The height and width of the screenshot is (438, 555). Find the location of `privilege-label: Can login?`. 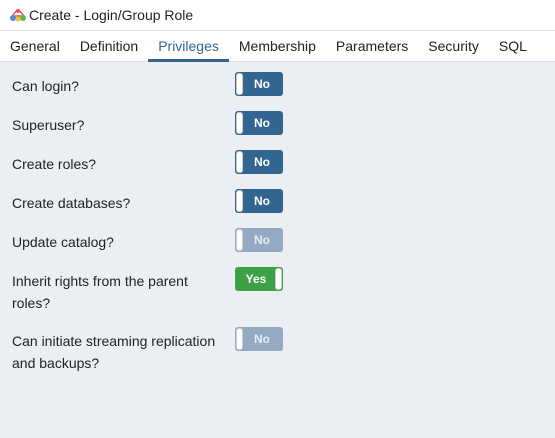

privilege-label: Can login? is located at coordinates (45, 86).